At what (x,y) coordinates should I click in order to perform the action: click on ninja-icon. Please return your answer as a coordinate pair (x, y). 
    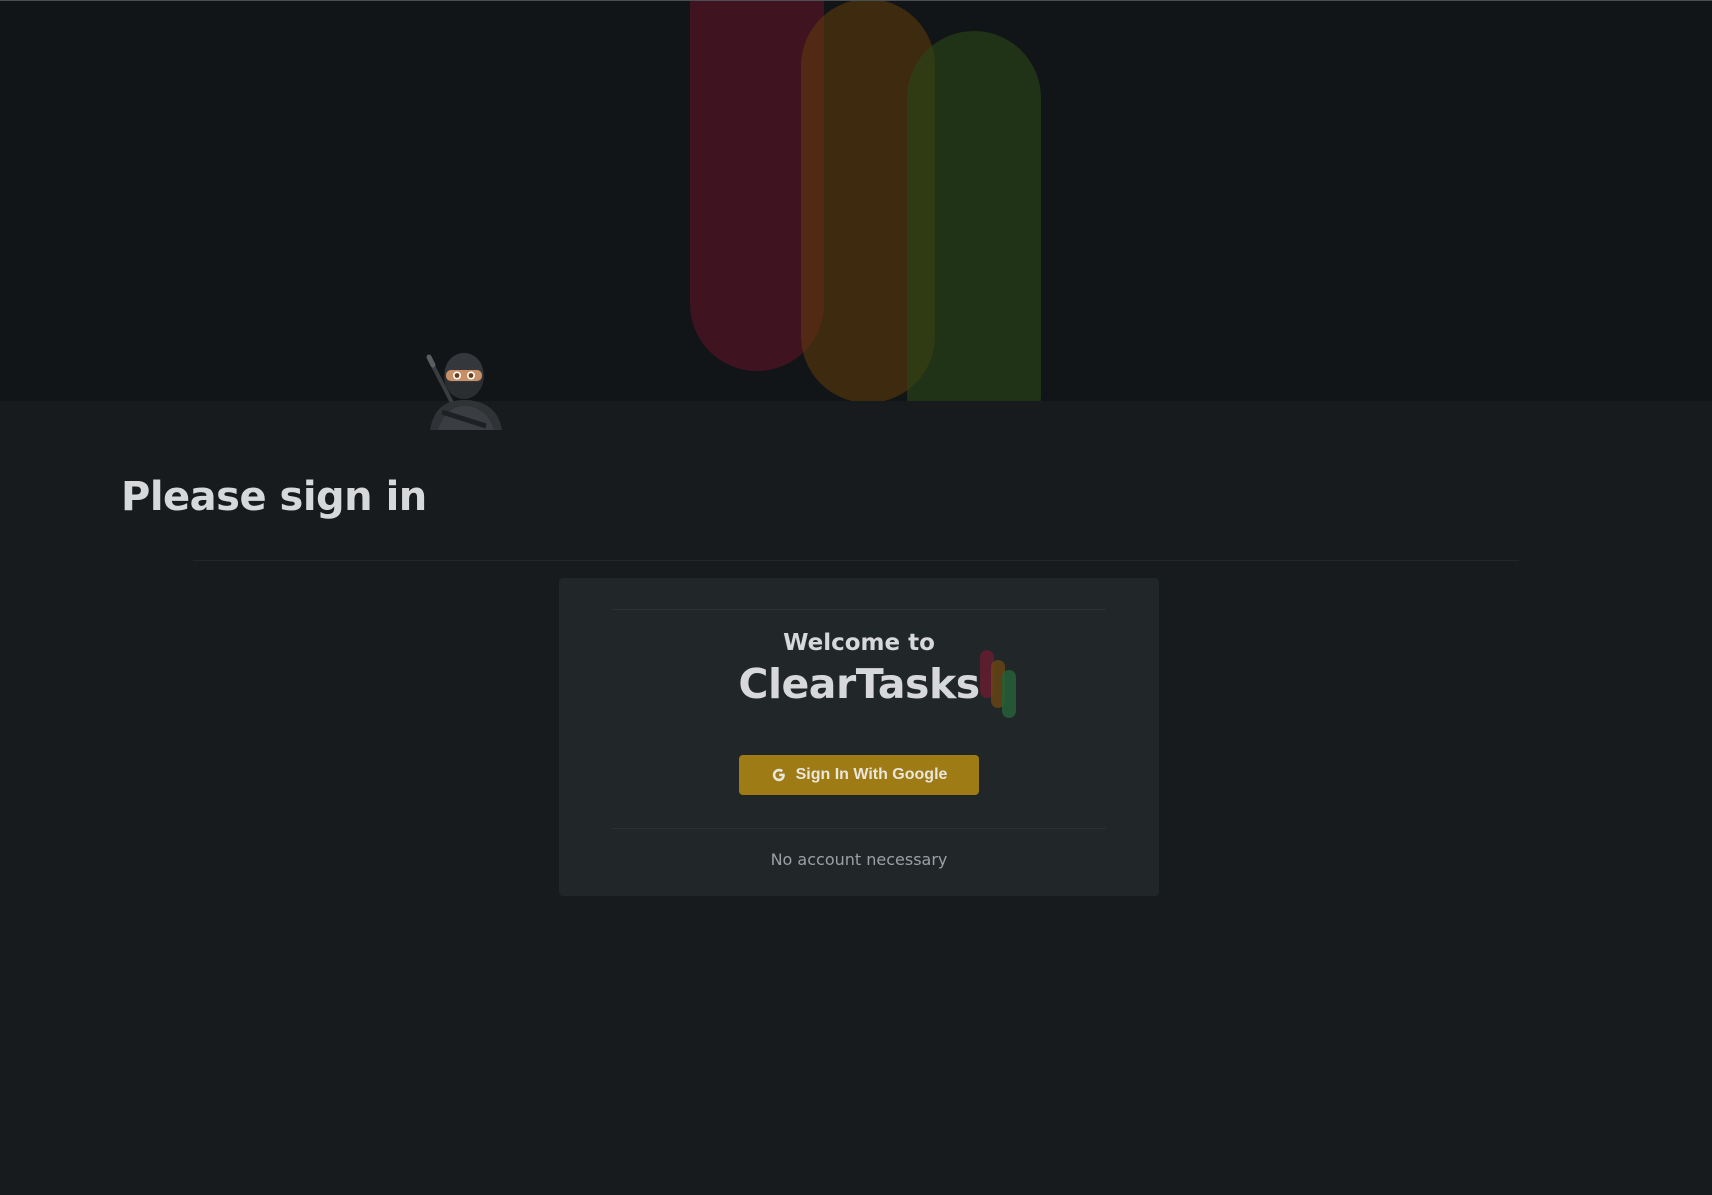
    Looking at the image, I should click on (464, 391).